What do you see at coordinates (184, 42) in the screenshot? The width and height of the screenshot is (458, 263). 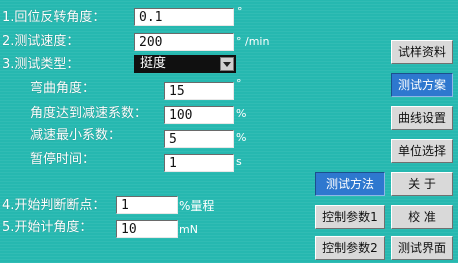 I see `test-speed-input: 200` at bounding box center [184, 42].